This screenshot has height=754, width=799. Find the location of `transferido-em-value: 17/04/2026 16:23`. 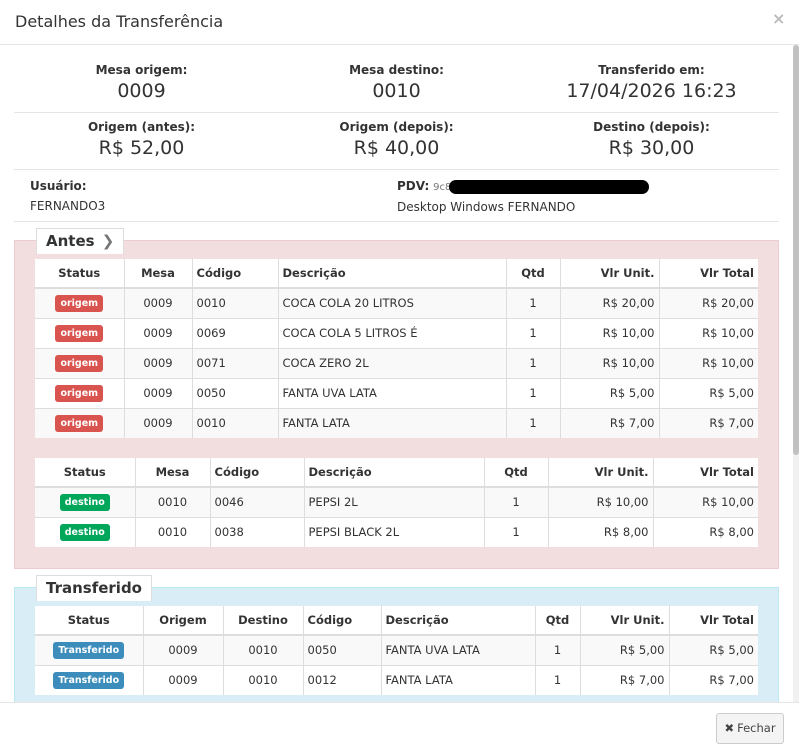

transferido-em-value: 17/04/2026 16:23 is located at coordinates (651, 91).